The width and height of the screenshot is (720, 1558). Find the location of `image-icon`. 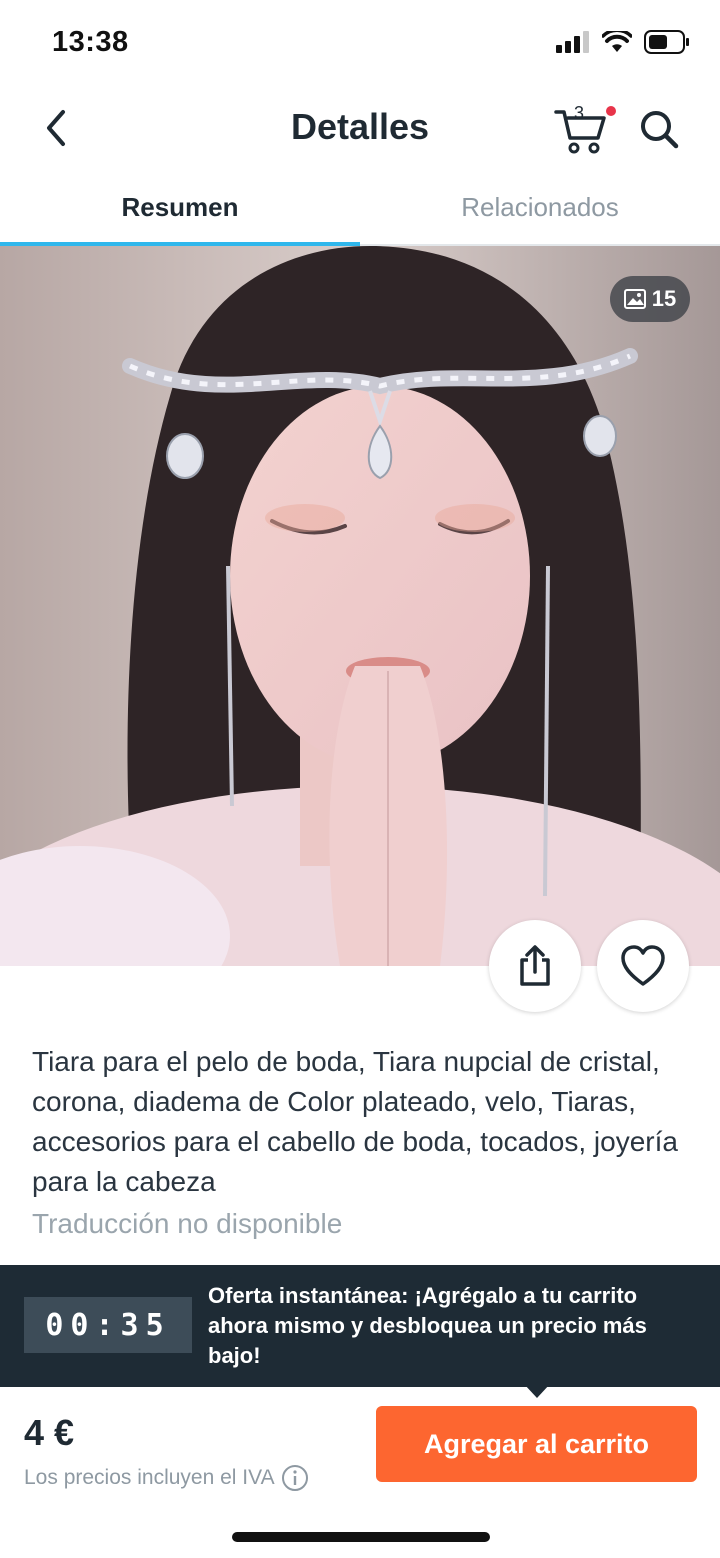

image-icon is located at coordinates (634, 299).